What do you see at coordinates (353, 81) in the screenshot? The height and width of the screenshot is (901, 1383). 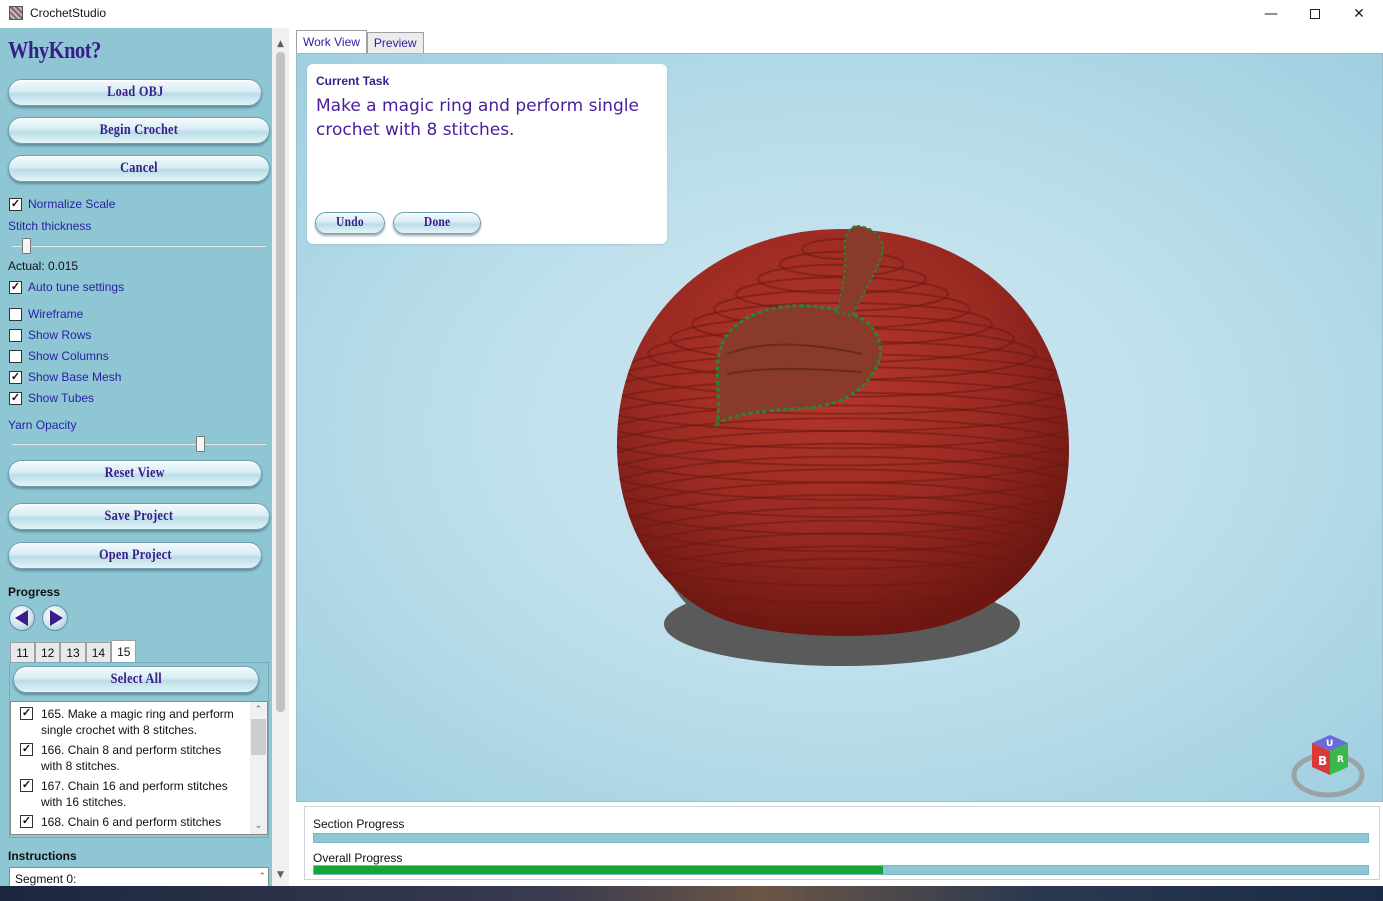 I see `current-task-title: Current Task` at bounding box center [353, 81].